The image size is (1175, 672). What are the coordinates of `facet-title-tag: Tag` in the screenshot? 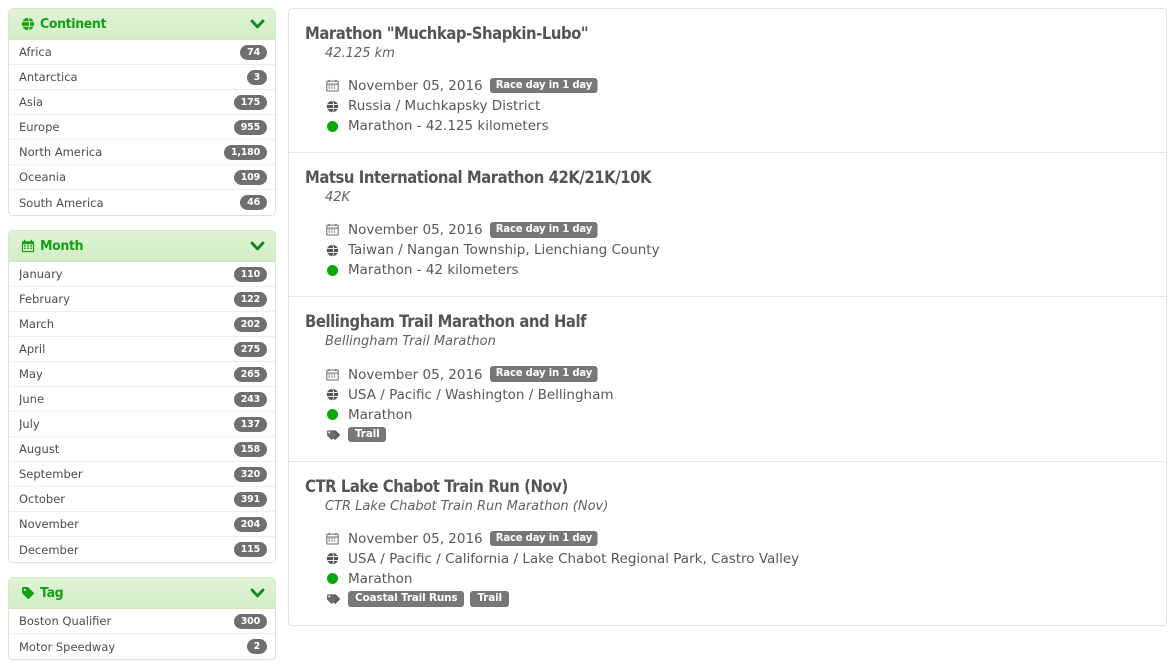 It's located at (52, 593).